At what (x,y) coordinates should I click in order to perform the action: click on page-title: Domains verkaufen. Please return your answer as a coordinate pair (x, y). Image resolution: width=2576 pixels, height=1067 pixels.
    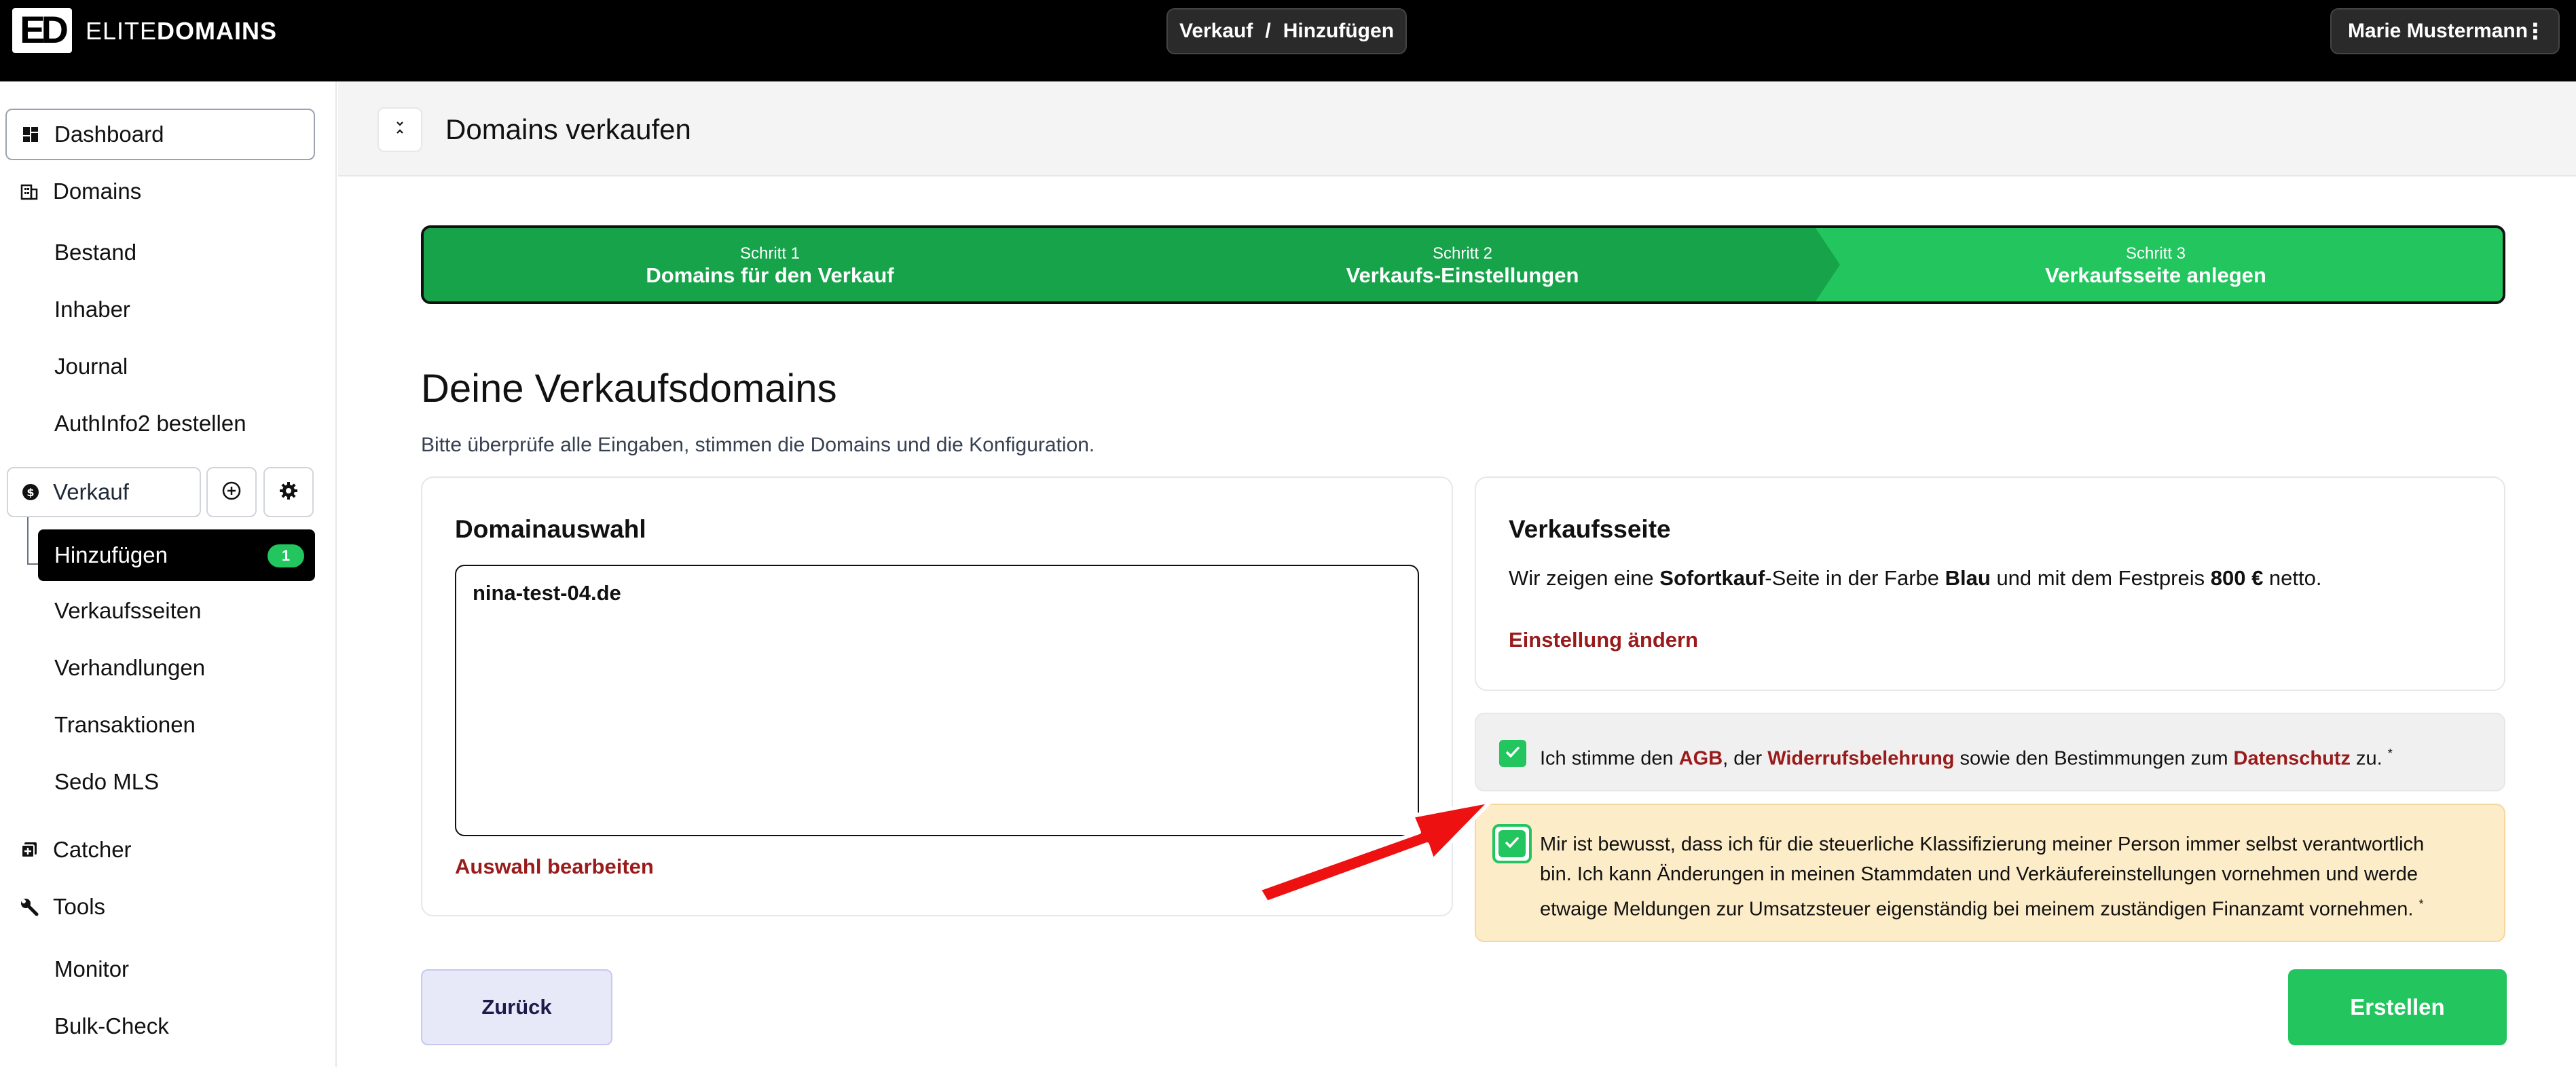
    Looking at the image, I should click on (568, 129).